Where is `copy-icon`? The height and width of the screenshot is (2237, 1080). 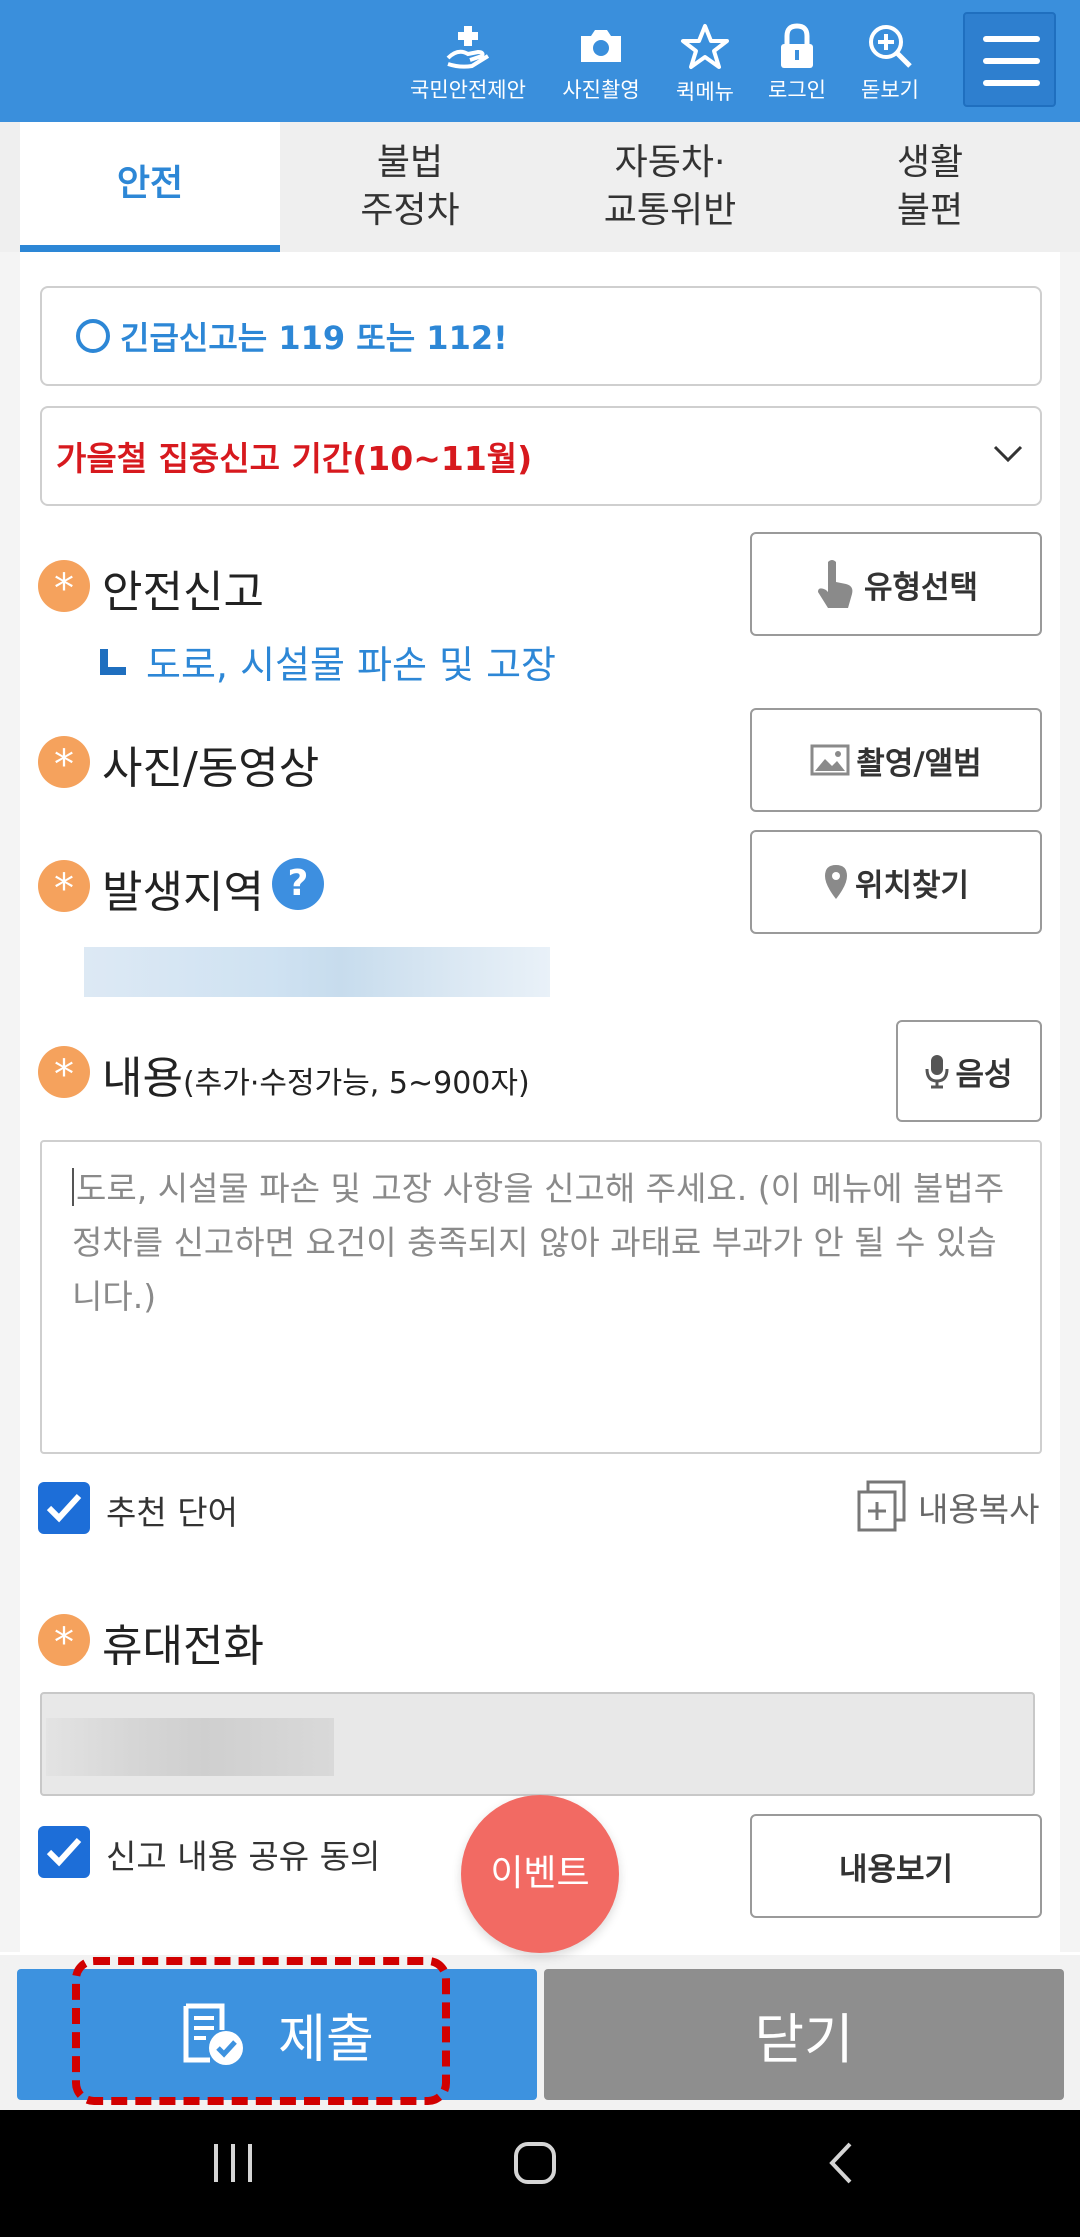 copy-icon is located at coordinates (881, 1506).